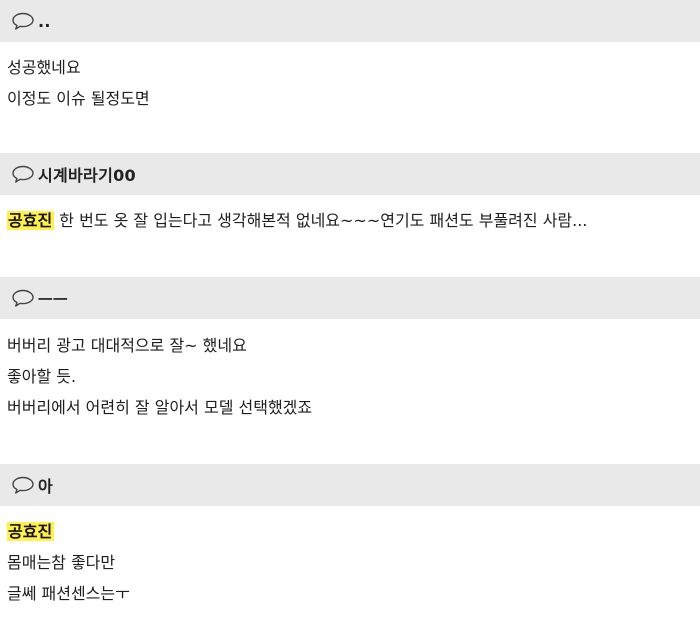  Describe the element at coordinates (160, 407) in the screenshot. I see `comment-line: 버버리에서 어련히 잘 알아서 모델 선택했겠죠` at that location.